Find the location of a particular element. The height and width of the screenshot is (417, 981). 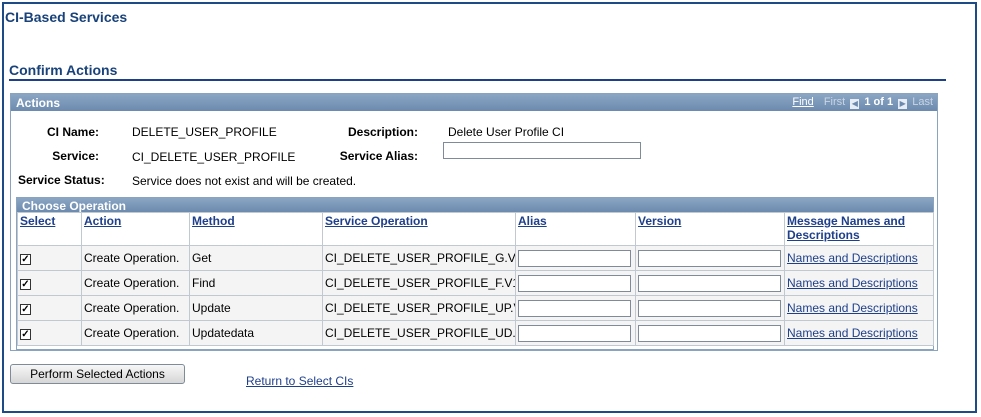

find-link: Find is located at coordinates (802, 102).